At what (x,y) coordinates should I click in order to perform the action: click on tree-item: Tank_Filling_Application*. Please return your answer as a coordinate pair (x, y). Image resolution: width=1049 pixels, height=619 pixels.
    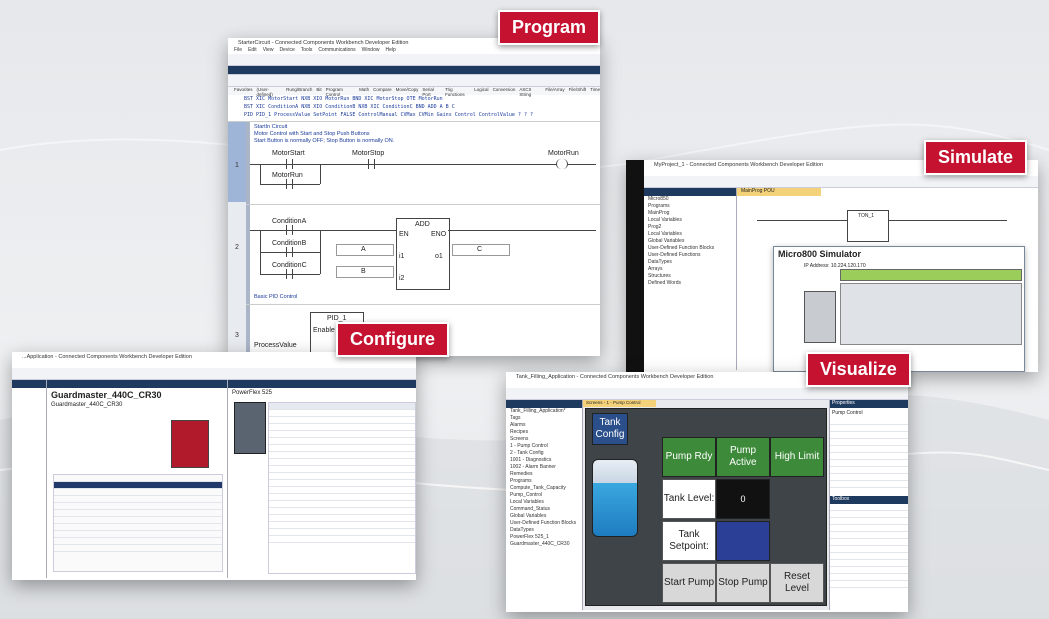
    Looking at the image, I should click on (546, 411).